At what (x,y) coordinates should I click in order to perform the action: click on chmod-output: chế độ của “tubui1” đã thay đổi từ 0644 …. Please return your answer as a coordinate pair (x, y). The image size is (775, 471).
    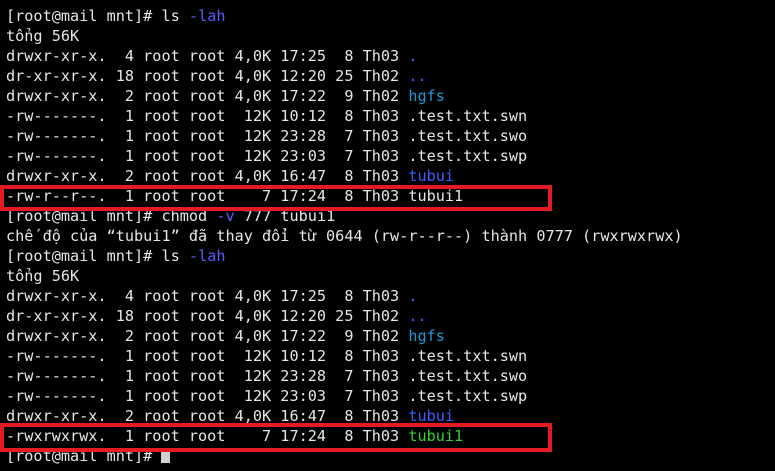
    Looking at the image, I should click on (344, 236).